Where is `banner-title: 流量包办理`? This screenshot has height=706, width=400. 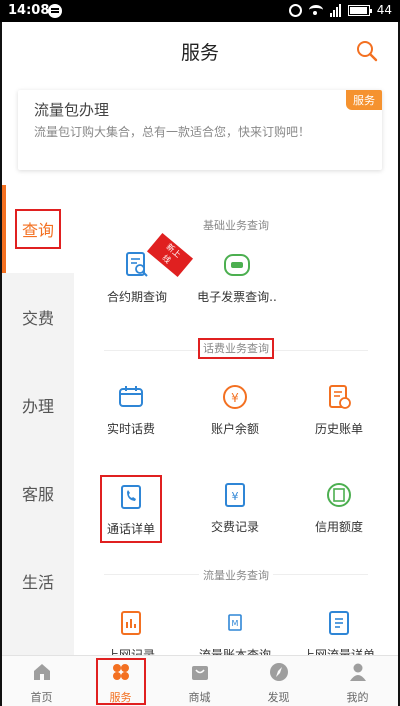 banner-title: 流量包办理 is located at coordinates (72, 110).